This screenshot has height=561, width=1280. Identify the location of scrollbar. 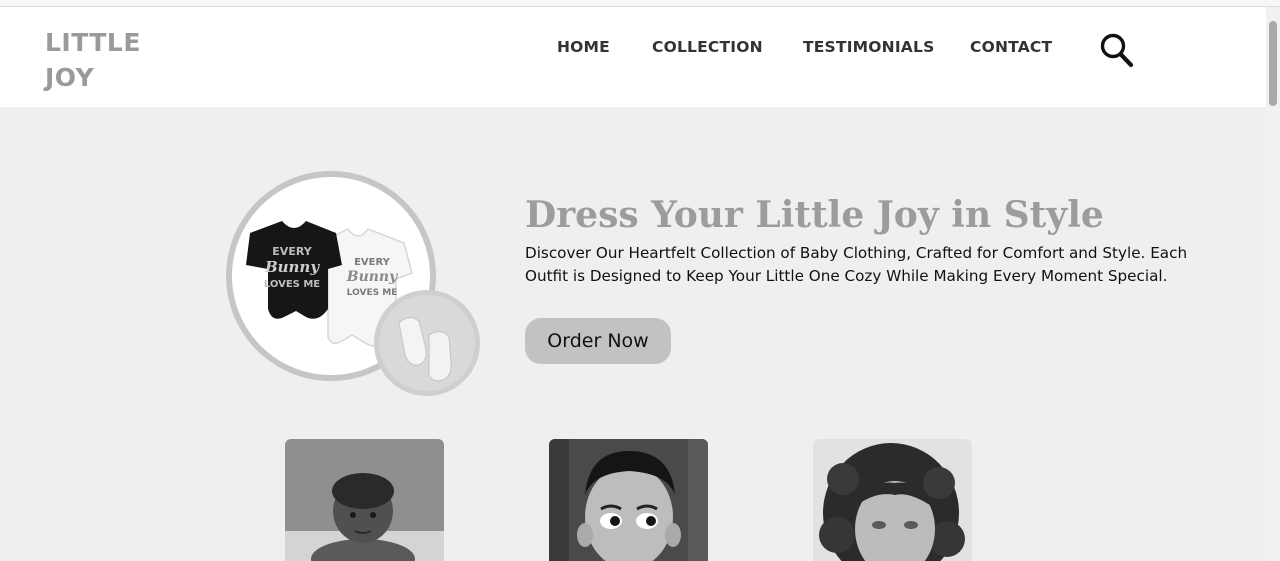
(1273, 284).